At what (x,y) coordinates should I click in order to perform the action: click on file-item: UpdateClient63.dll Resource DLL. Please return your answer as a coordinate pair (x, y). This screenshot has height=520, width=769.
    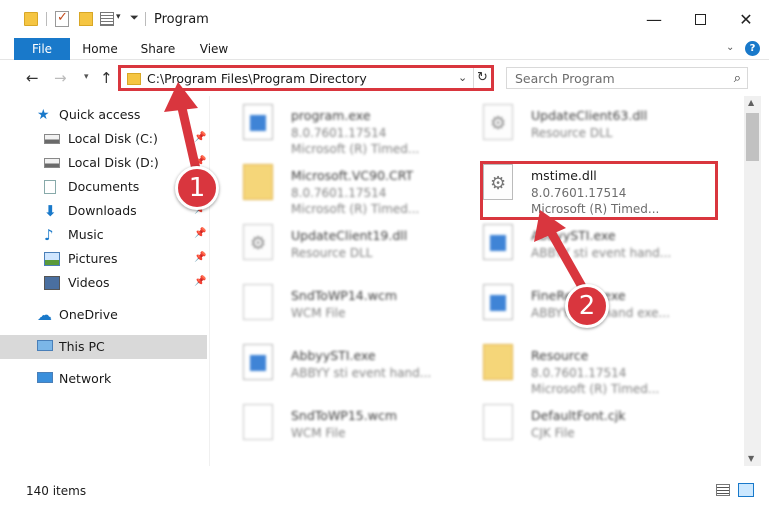
    Looking at the image, I should click on (581, 128).